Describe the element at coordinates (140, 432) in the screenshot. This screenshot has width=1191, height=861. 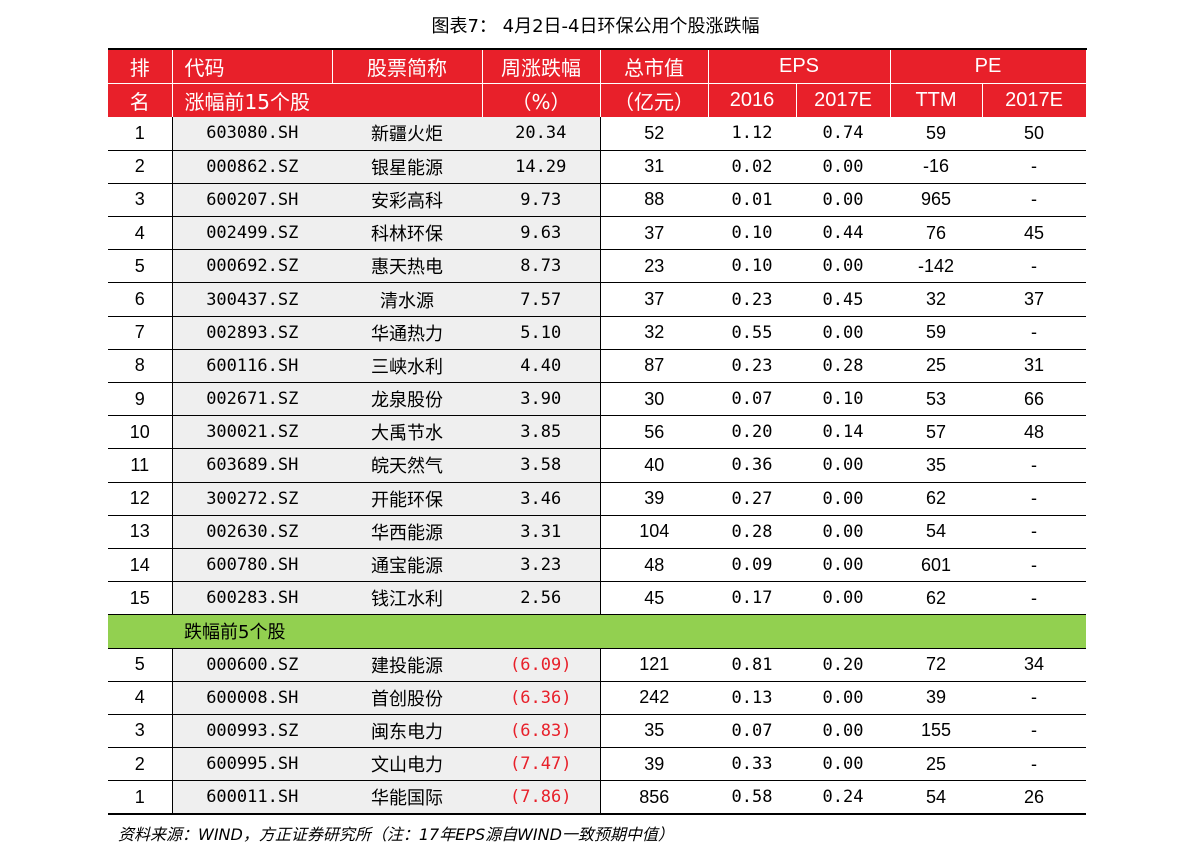
I see `rank-cell: 10` at that location.